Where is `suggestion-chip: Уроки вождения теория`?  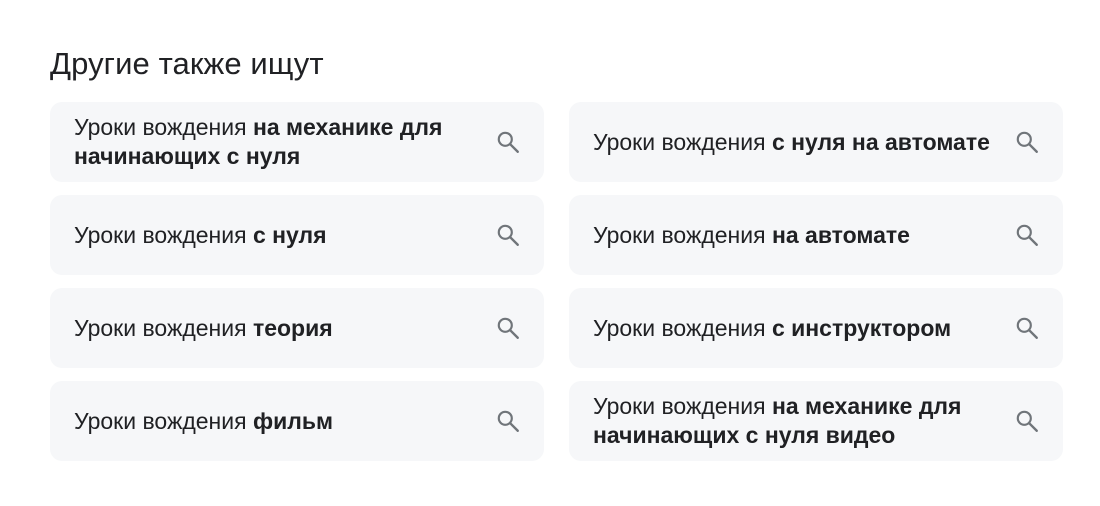
suggestion-chip: Уроки вождения теория is located at coordinates (297, 328).